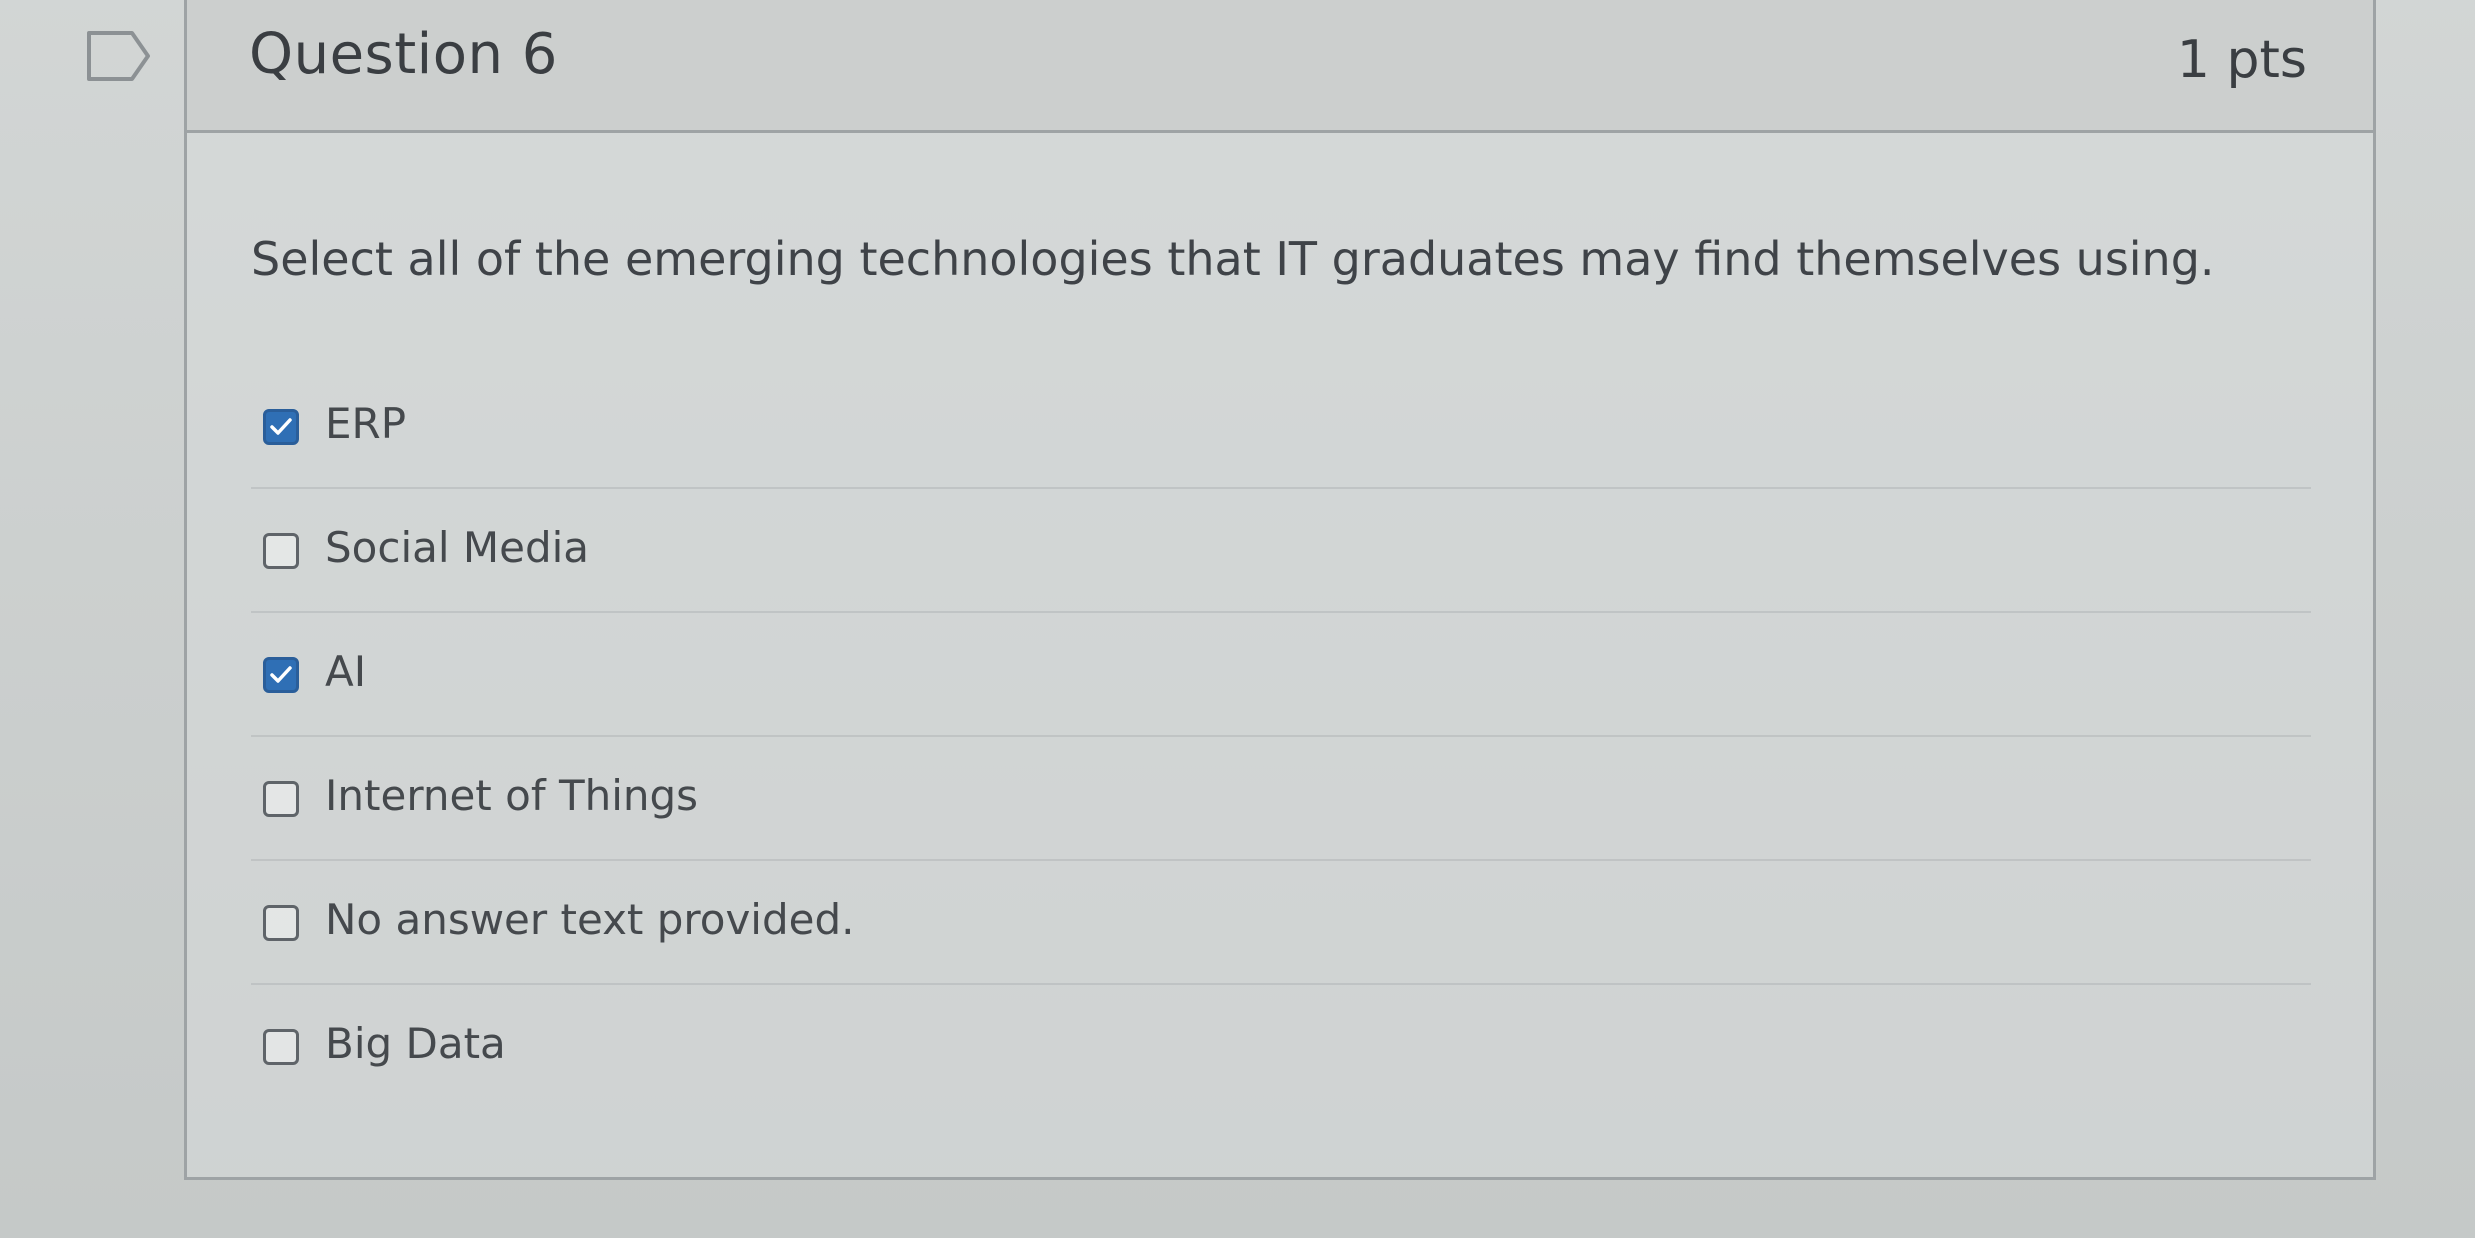 The width and height of the screenshot is (2475, 1238). What do you see at coordinates (2241, 60) in the screenshot?
I see `question-points: 1 pts` at bounding box center [2241, 60].